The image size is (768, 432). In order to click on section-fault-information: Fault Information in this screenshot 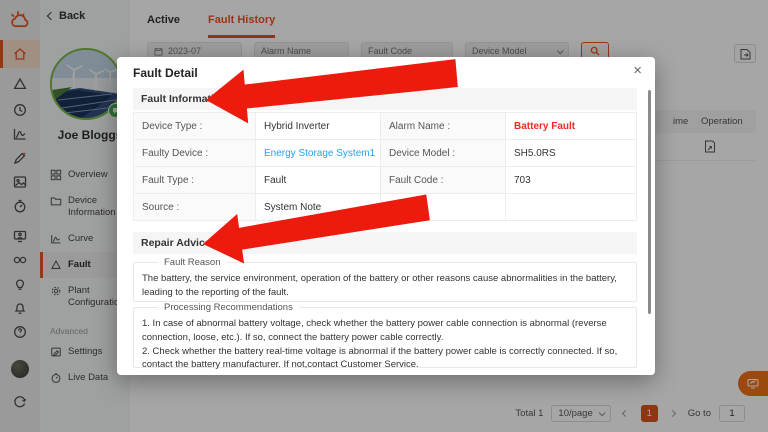, I will do `click(385, 99)`.